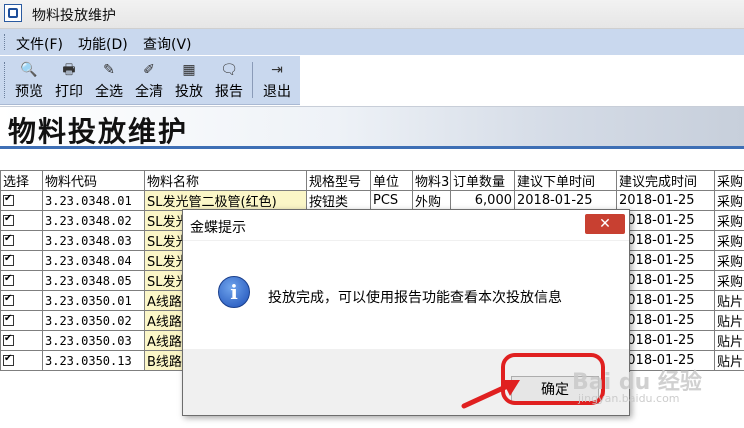 The height and width of the screenshot is (428, 744). Describe the element at coordinates (93, 300) in the screenshot. I see `cell-code: 3.23.0350.01` at that location.